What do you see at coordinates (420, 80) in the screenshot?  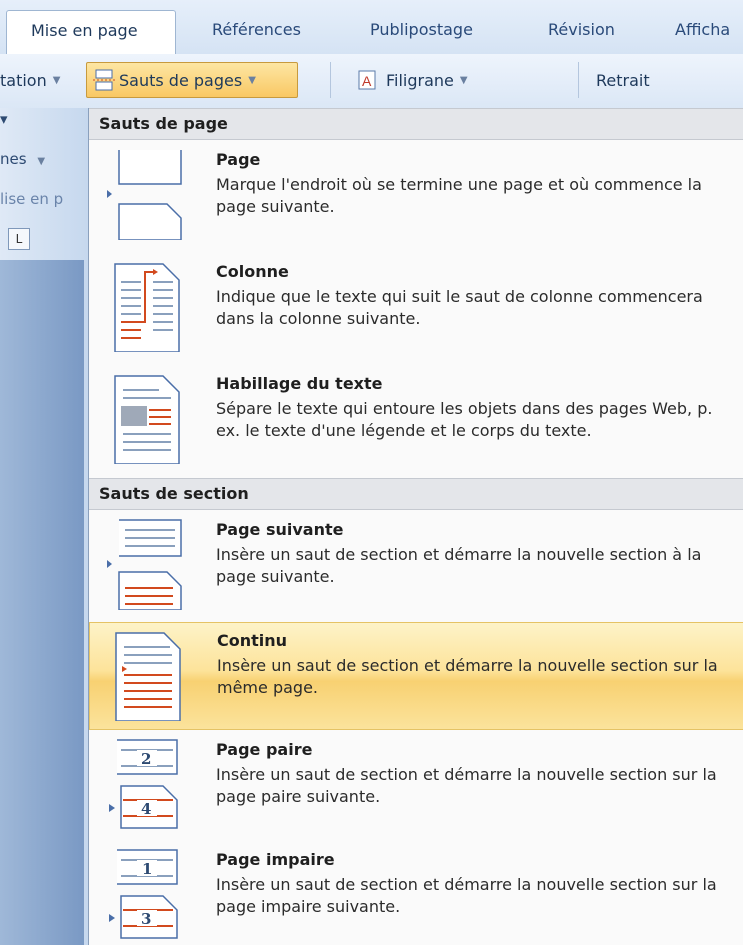 I see `watermark-label: Filigrane` at bounding box center [420, 80].